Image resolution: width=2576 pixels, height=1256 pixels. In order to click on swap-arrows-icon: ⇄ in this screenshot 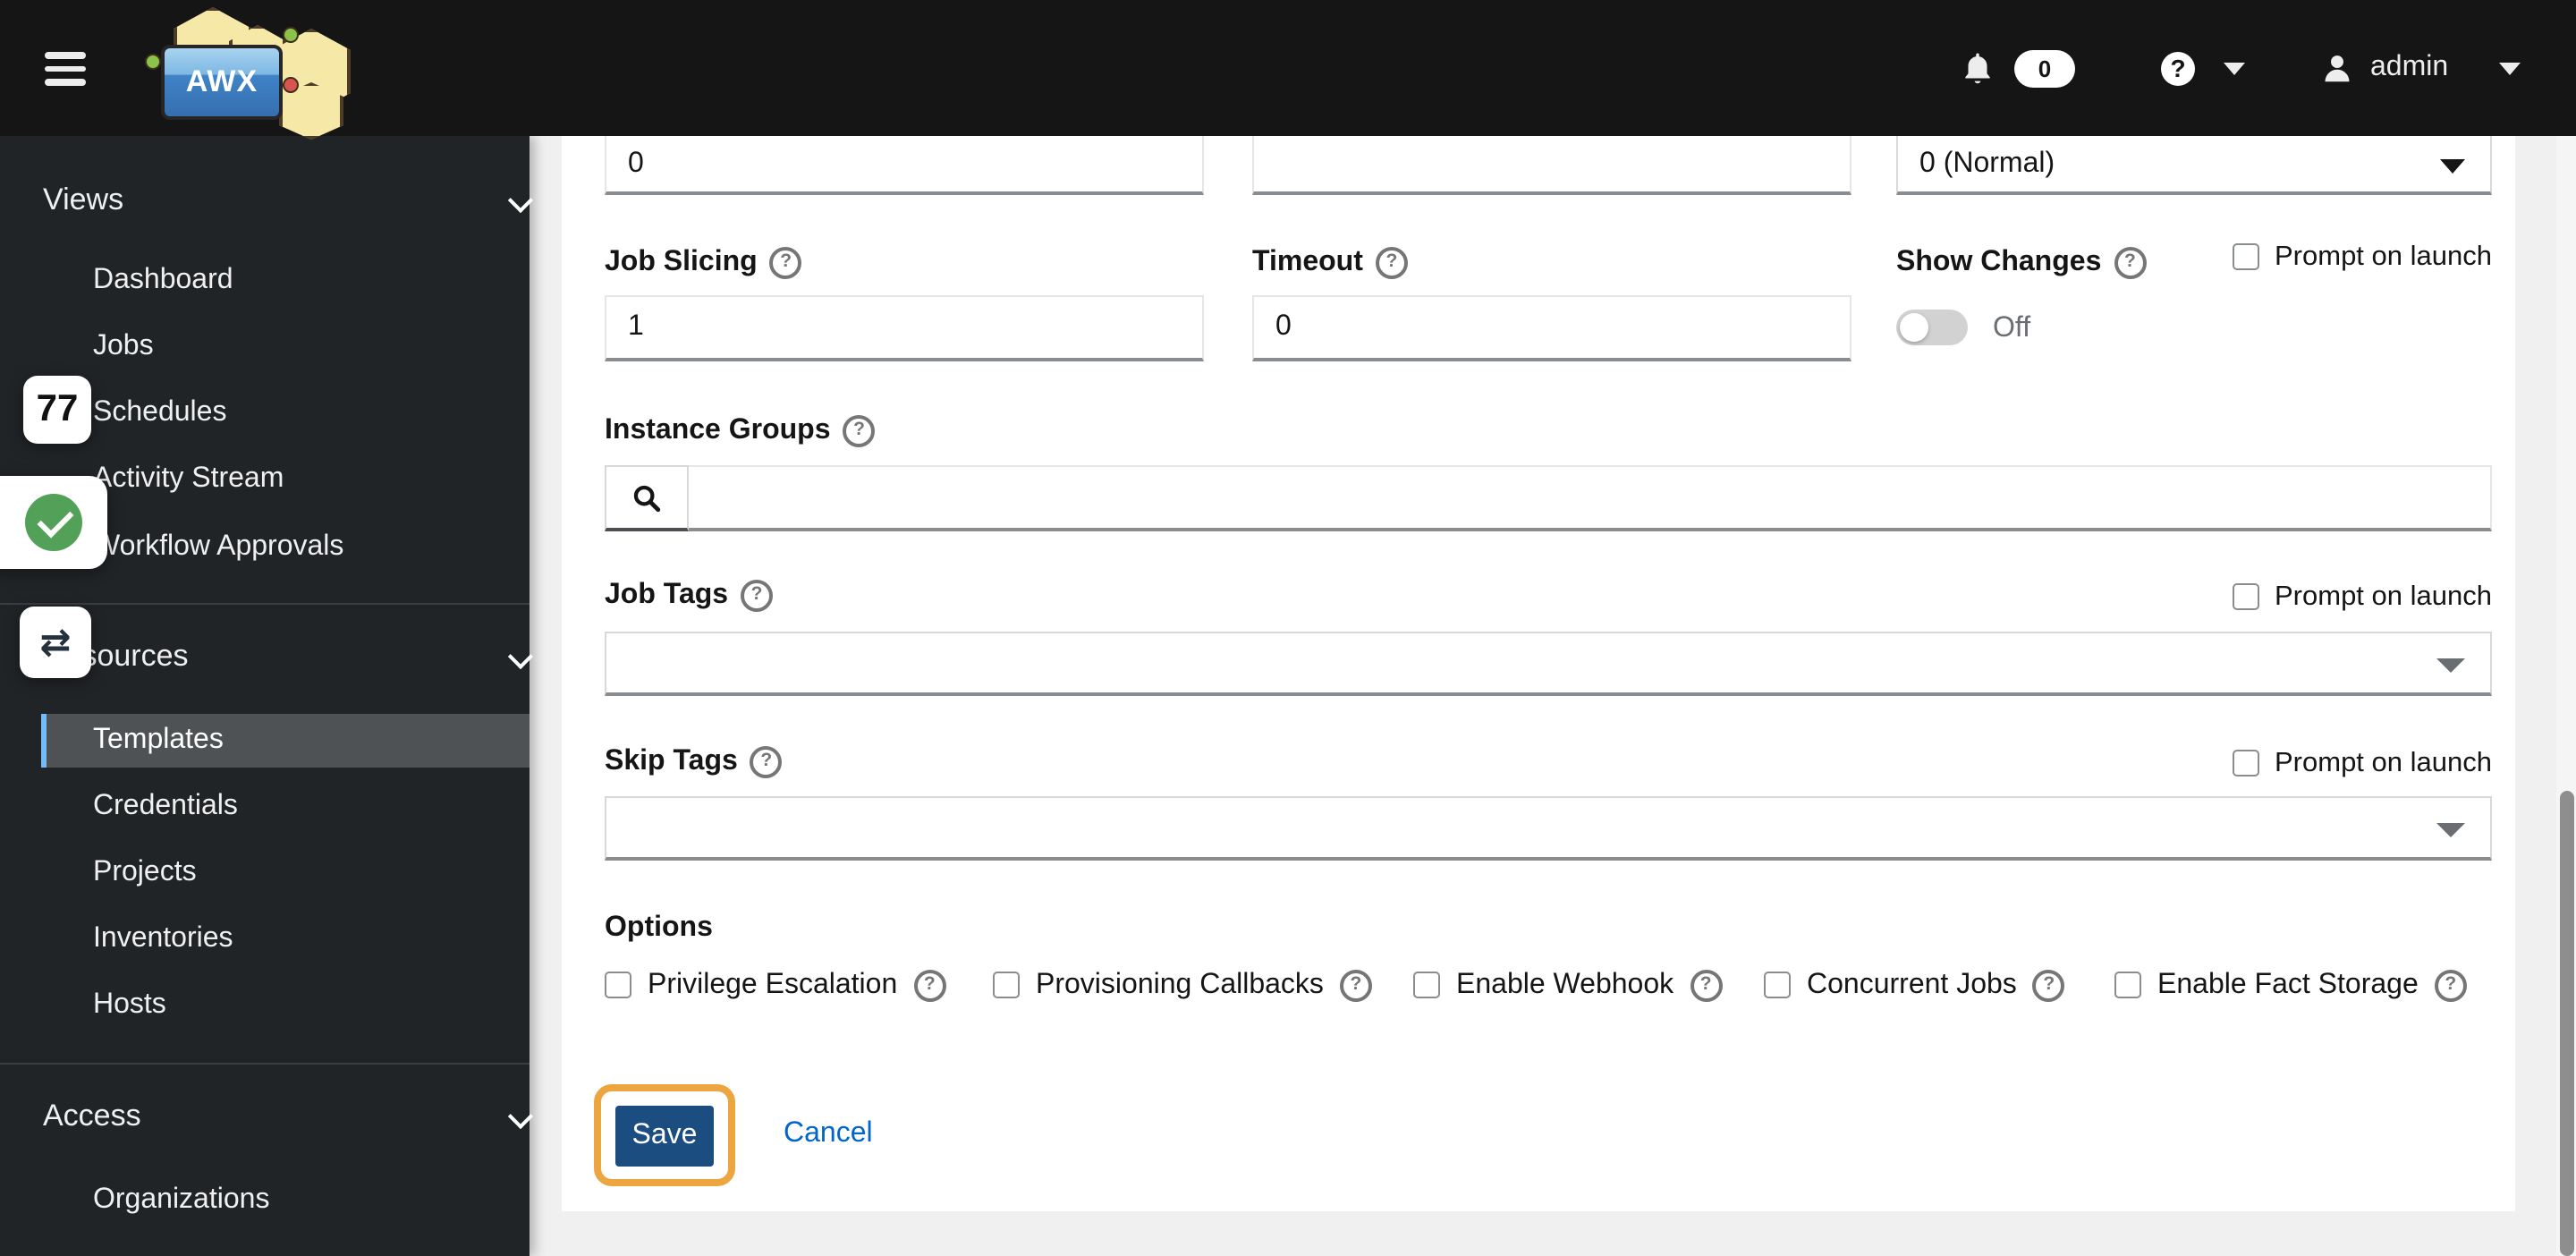, I will do `click(55, 642)`.